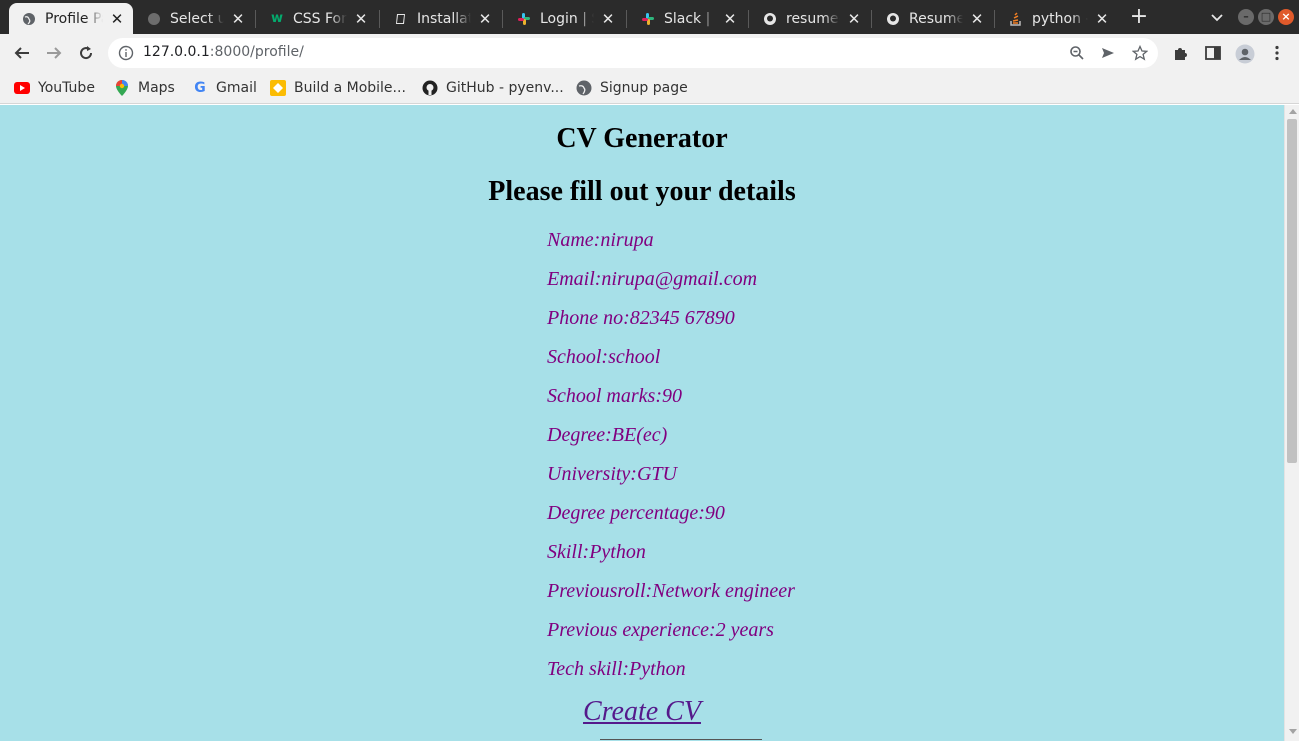 Image resolution: width=1299 pixels, height=741 pixels. I want to click on url-path: :8000/profile/, so click(256, 52).